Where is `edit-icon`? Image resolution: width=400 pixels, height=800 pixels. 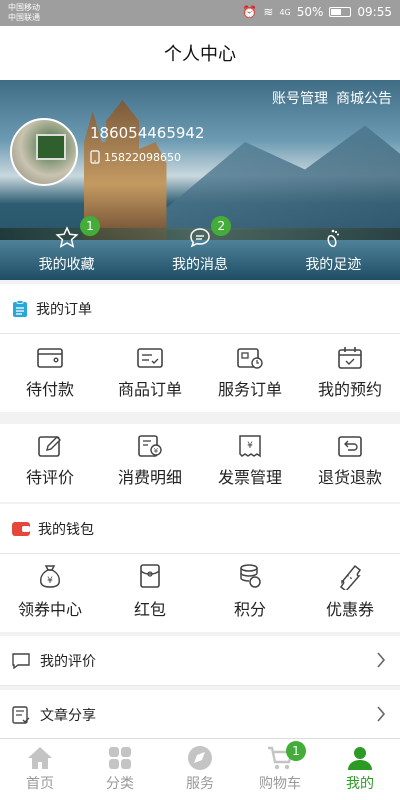 edit-icon is located at coordinates (49, 446).